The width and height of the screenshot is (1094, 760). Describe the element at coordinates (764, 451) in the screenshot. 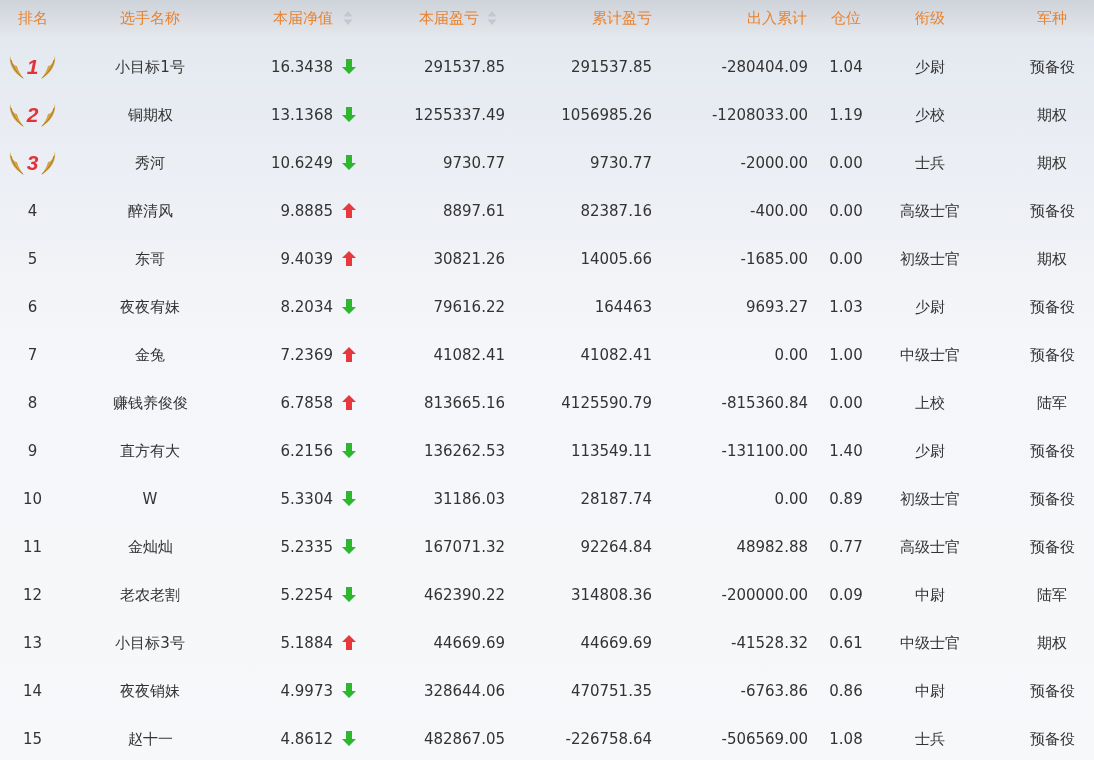

I see `cumulative-flow: -131100.00` at that location.